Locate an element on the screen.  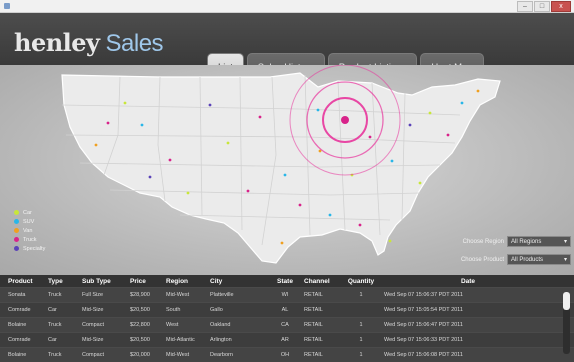
cell-date: Wed Sep 07 15:06:37 PDT 2011 is located at coordinates (423, 295).